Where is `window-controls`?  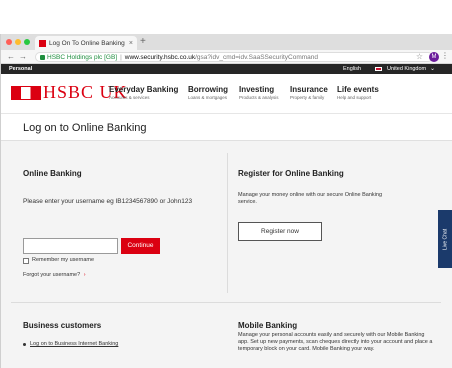 window-controls is located at coordinates (18, 42).